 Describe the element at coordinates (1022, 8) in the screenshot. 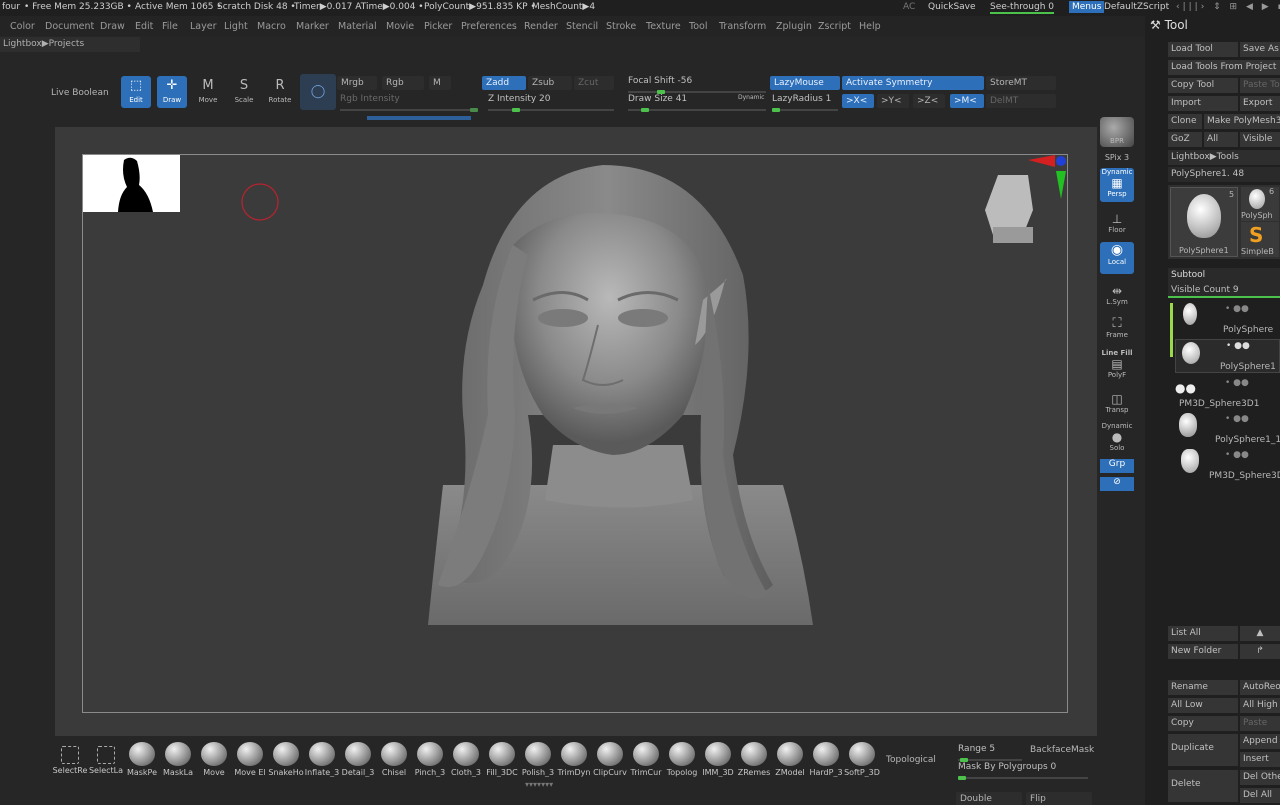

I see `see-through-slider: See-through 0` at that location.